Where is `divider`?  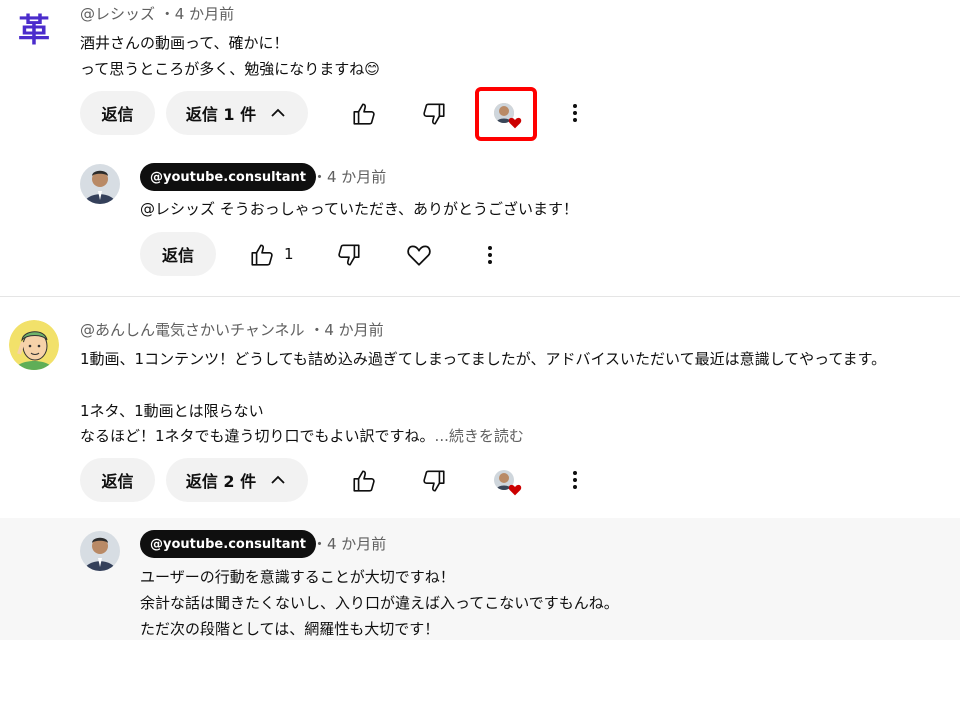
divider is located at coordinates (480, 296).